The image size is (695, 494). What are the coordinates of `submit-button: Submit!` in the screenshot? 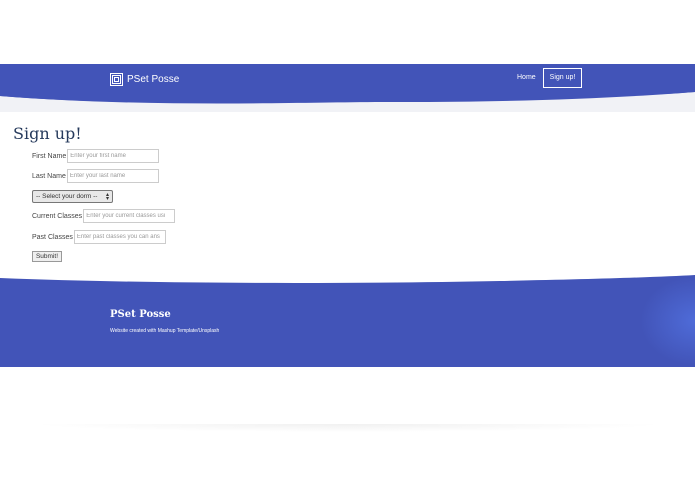 It's located at (47, 256).